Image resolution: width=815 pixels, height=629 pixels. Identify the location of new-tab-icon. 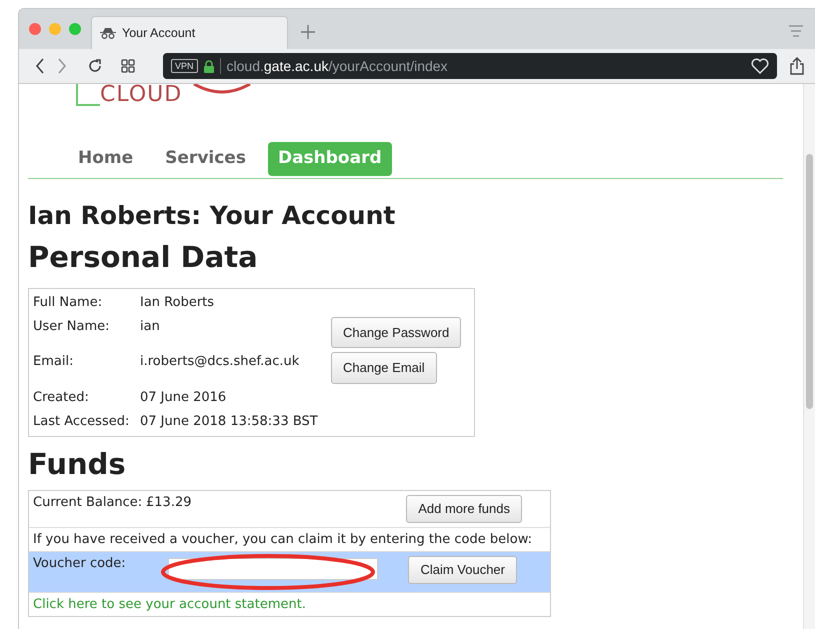
(308, 32).